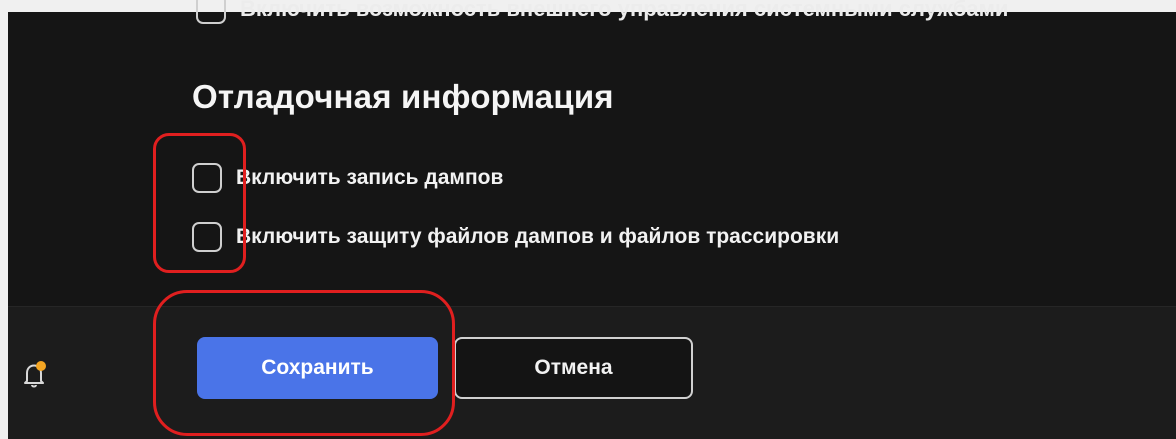  What do you see at coordinates (317, 368) in the screenshot?
I see `save-button: Сохранить` at bounding box center [317, 368].